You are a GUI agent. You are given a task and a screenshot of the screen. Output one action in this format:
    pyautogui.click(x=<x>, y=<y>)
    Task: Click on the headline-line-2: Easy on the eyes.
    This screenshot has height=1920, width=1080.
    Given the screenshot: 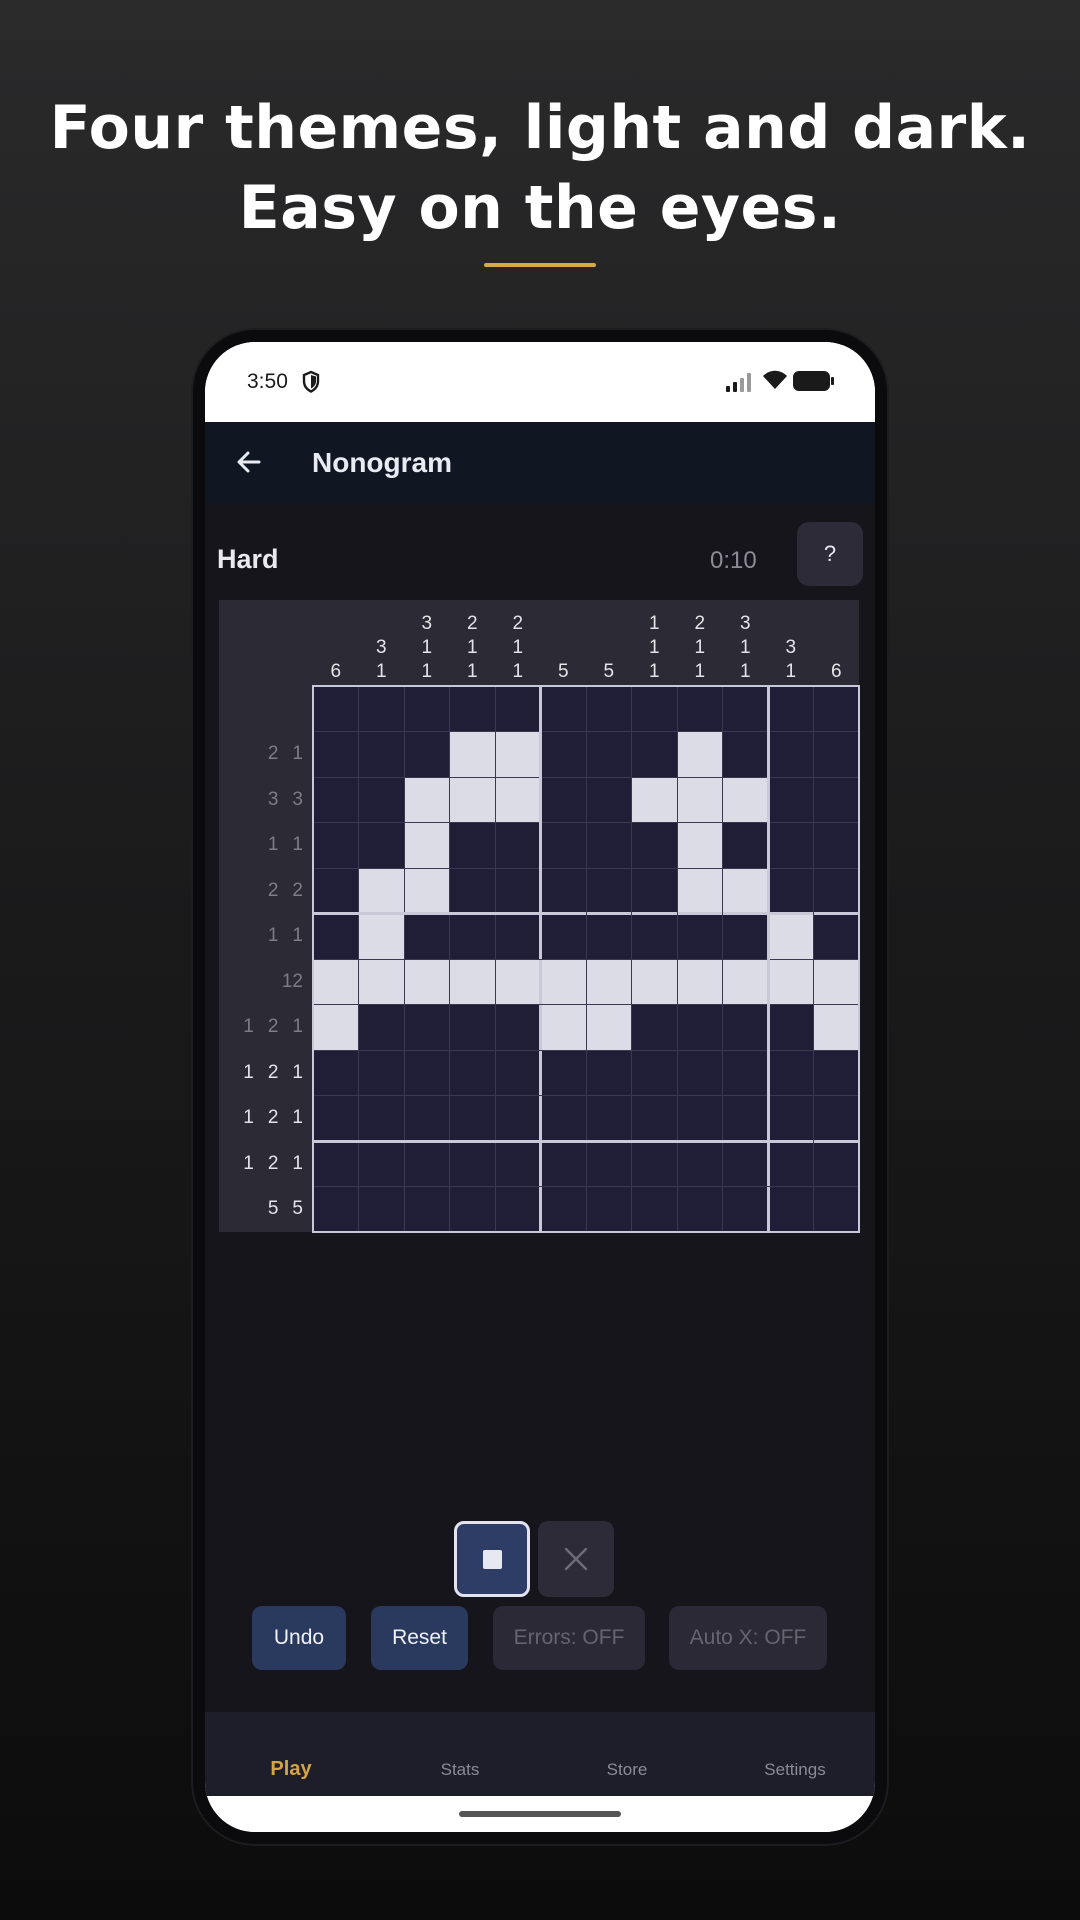 What is the action you would take?
    pyautogui.click(x=540, y=208)
    